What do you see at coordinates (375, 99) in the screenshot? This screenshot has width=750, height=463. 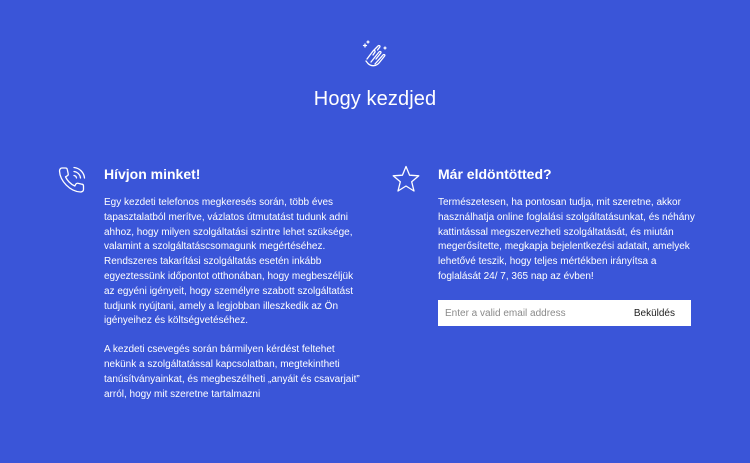 I see `page-title: Hogy kezdjed` at bounding box center [375, 99].